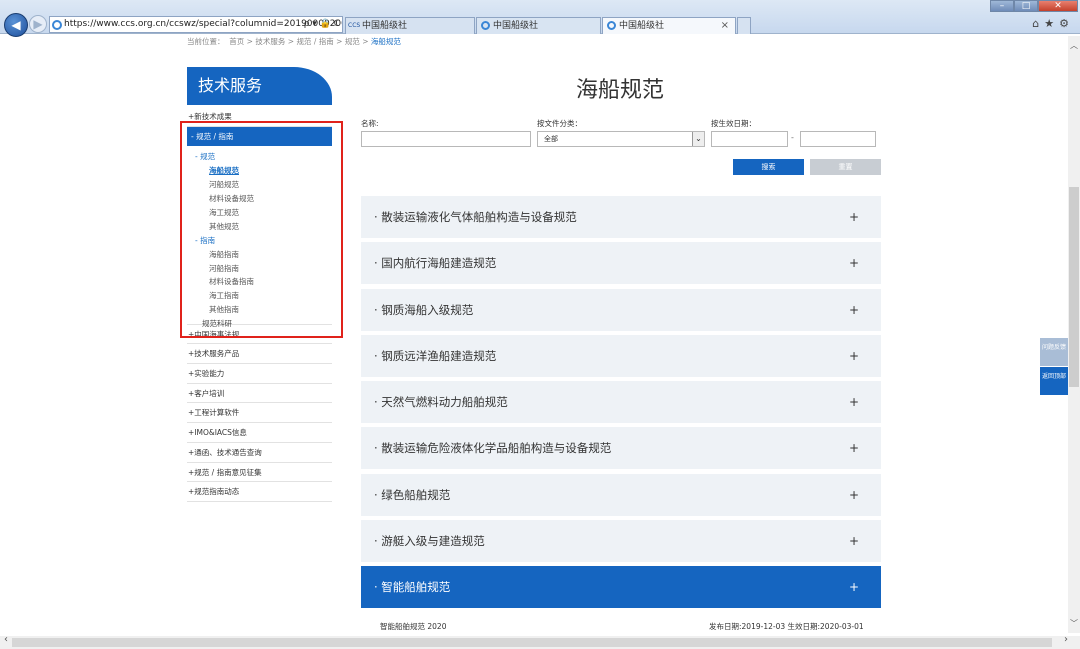  What do you see at coordinates (1074, 45) in the screenshot?
I see `scroll-up-icon: ︿` at bounding box center [1074, 45].